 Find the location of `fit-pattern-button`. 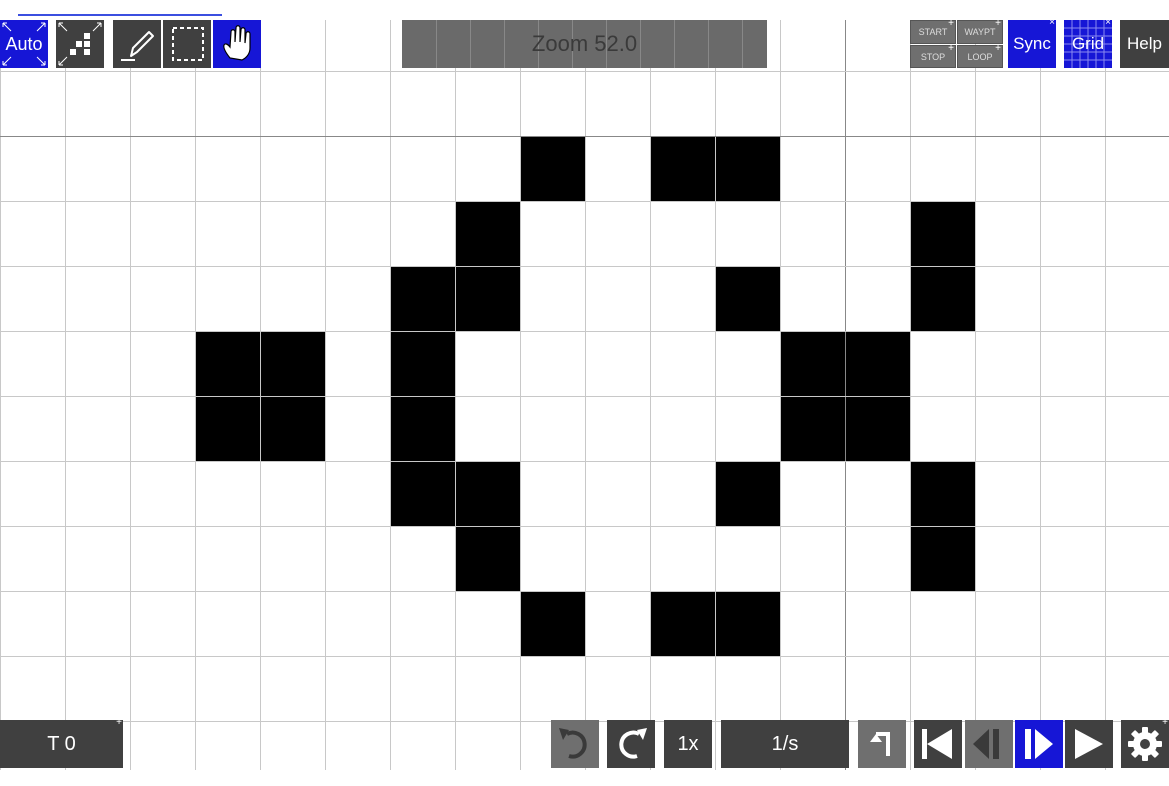

fit-pattern-button is located at coordinates (80, 44).